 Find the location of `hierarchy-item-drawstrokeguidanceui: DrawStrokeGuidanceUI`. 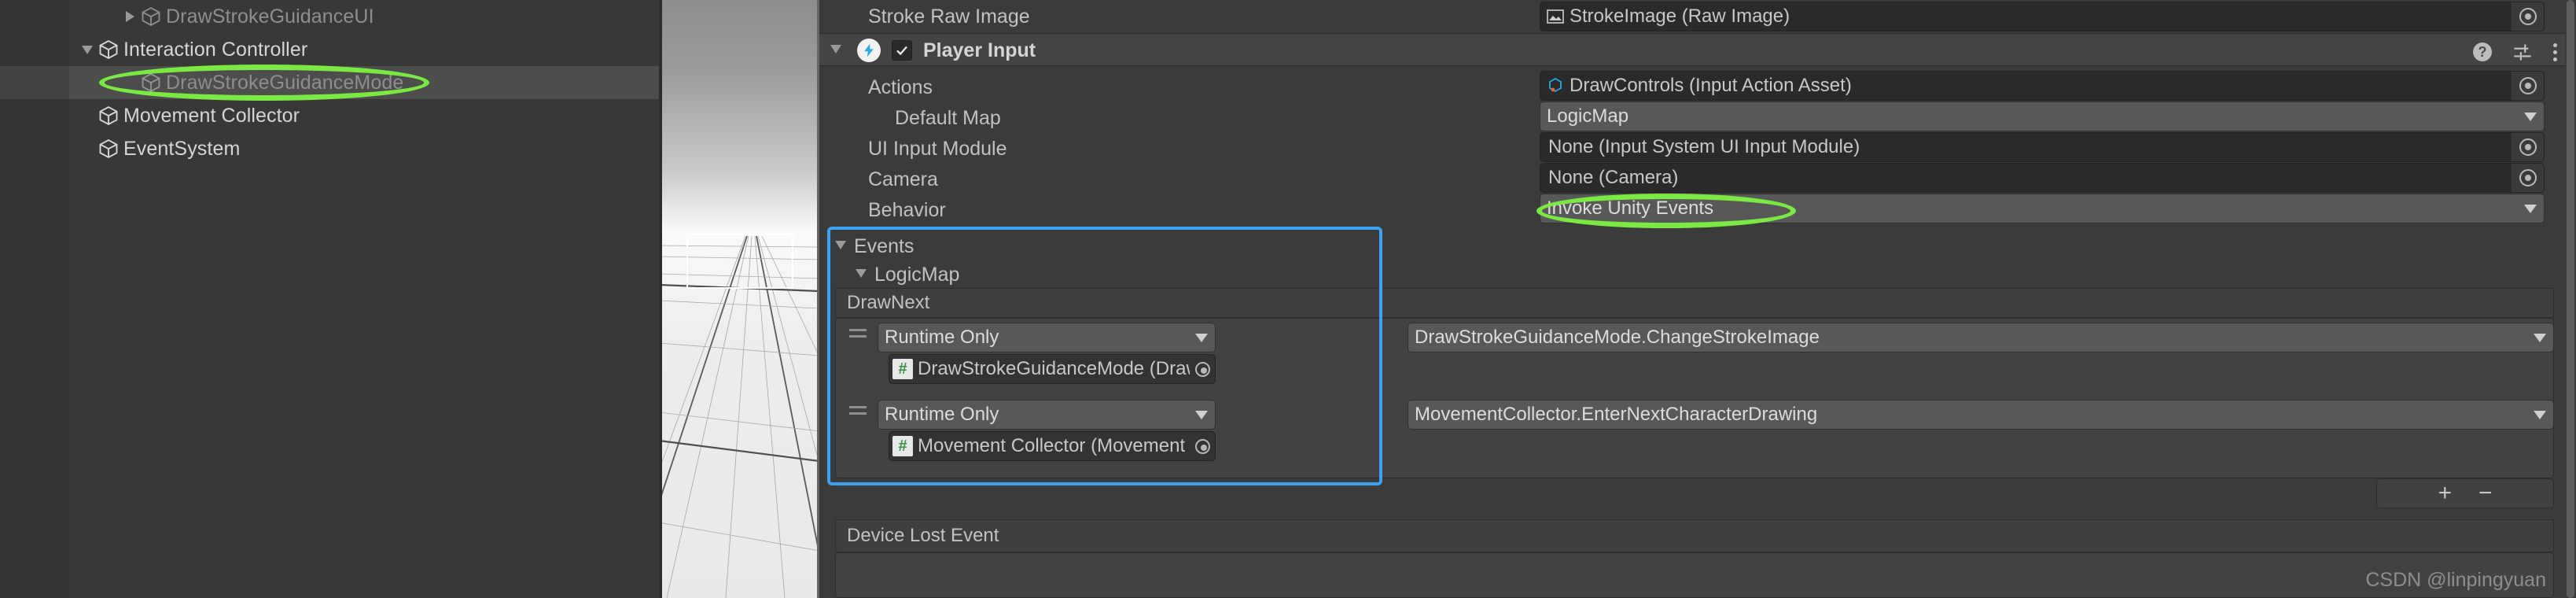

hierarchy-item-drawstrokeguidanceui: DrawStrokeGuidanceUI is located at coordinates (329, 16).